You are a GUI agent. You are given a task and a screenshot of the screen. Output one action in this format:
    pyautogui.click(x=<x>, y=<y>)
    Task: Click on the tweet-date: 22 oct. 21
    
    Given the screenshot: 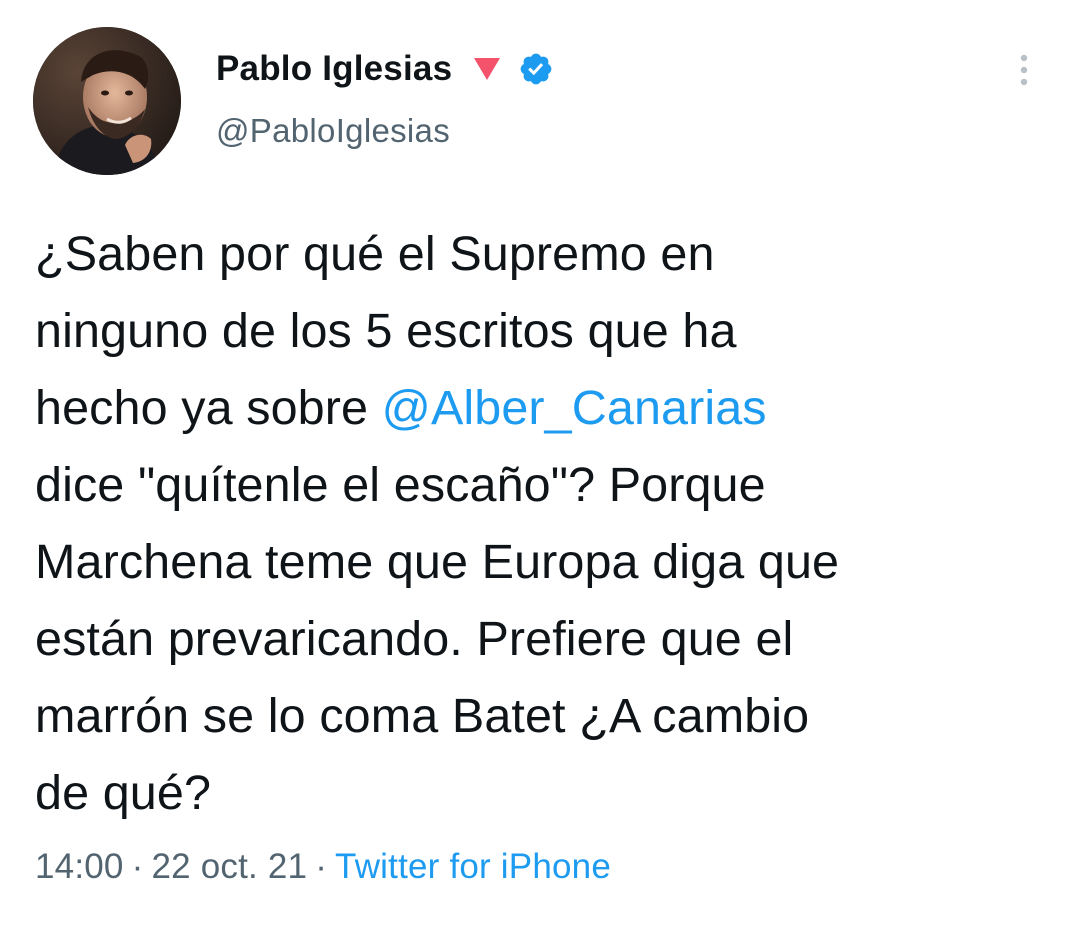 What is the action you would take?
    pyautogui.click(x=229, y=866)
    